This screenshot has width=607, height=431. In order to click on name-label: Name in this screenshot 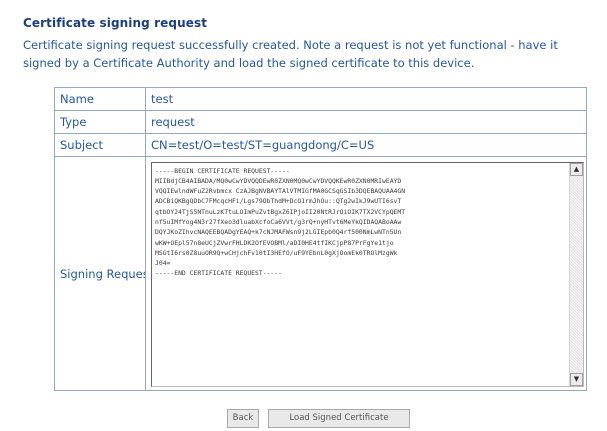, I will do `click(100, 99)`.